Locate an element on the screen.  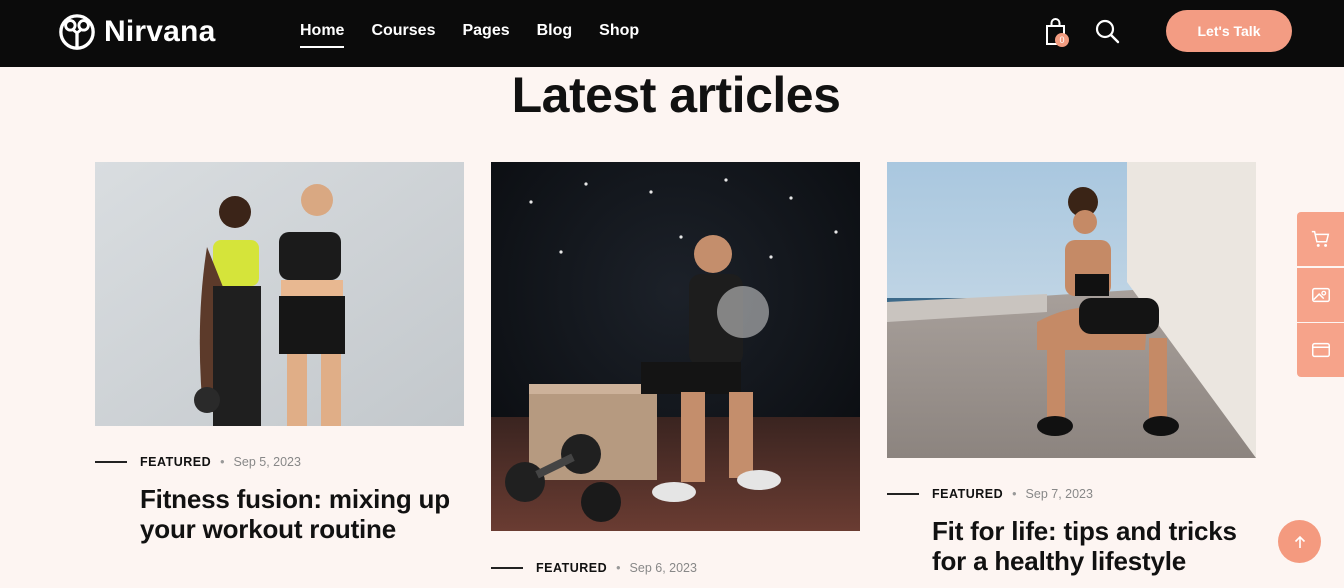
article-meta-2: FEATURED • Sep 6, 2023 is located at coordinates (594, 568).